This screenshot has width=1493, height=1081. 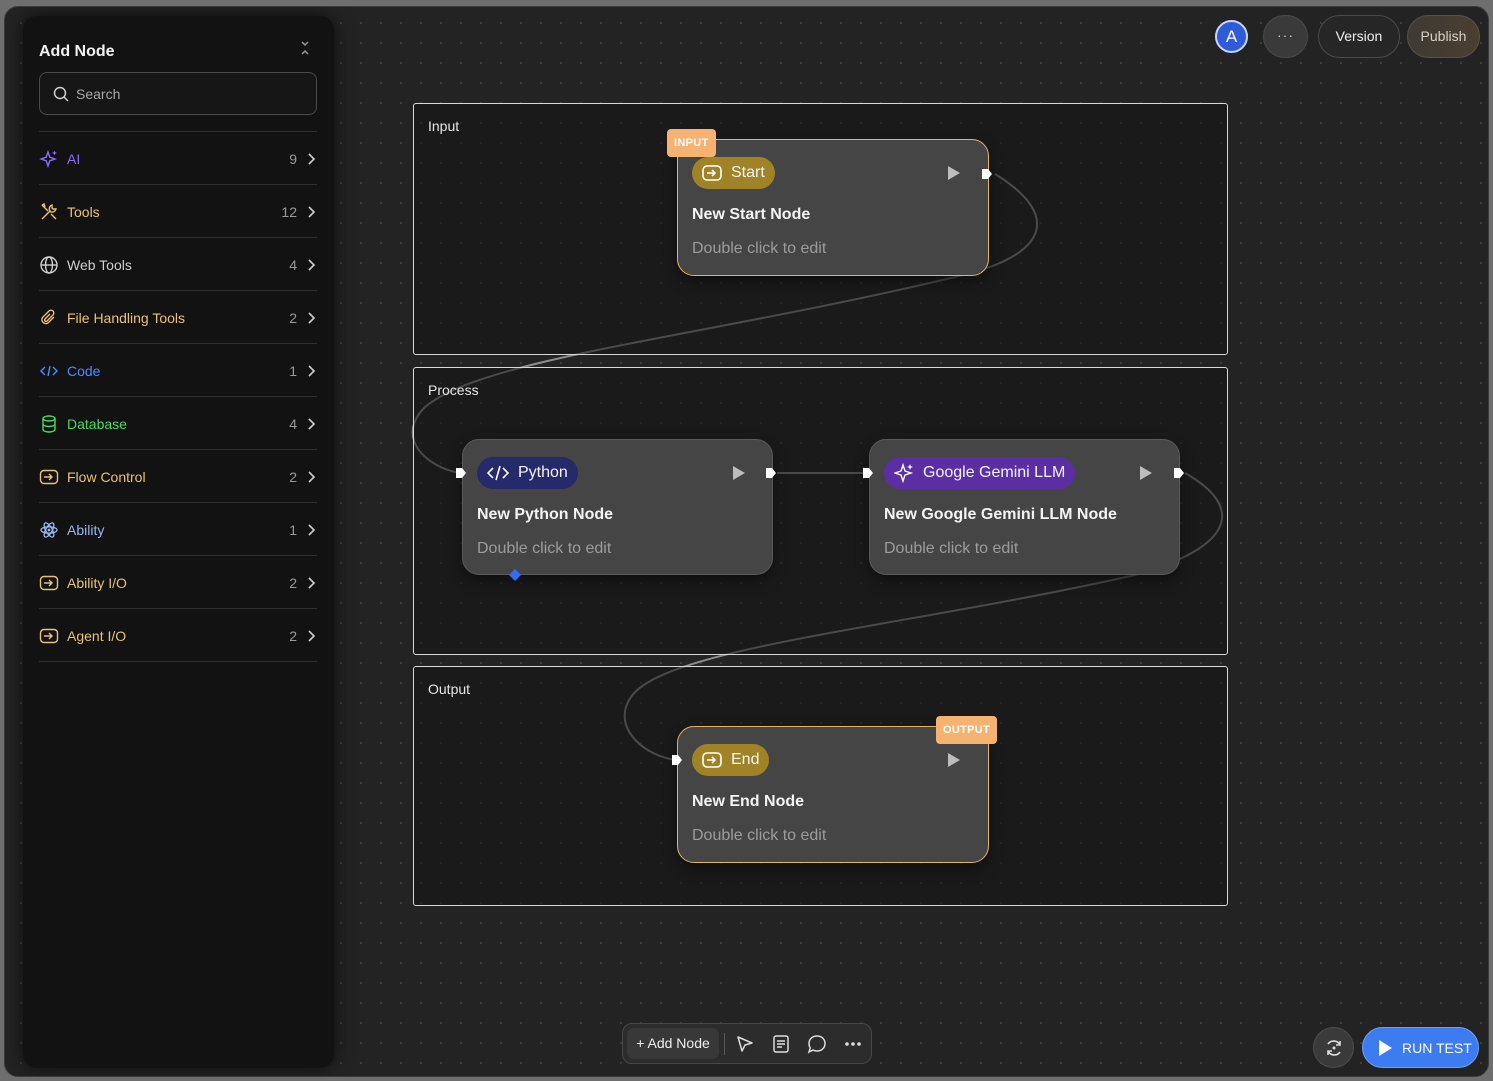 I want to click on pill-label: End, so click(x=745, y=759).